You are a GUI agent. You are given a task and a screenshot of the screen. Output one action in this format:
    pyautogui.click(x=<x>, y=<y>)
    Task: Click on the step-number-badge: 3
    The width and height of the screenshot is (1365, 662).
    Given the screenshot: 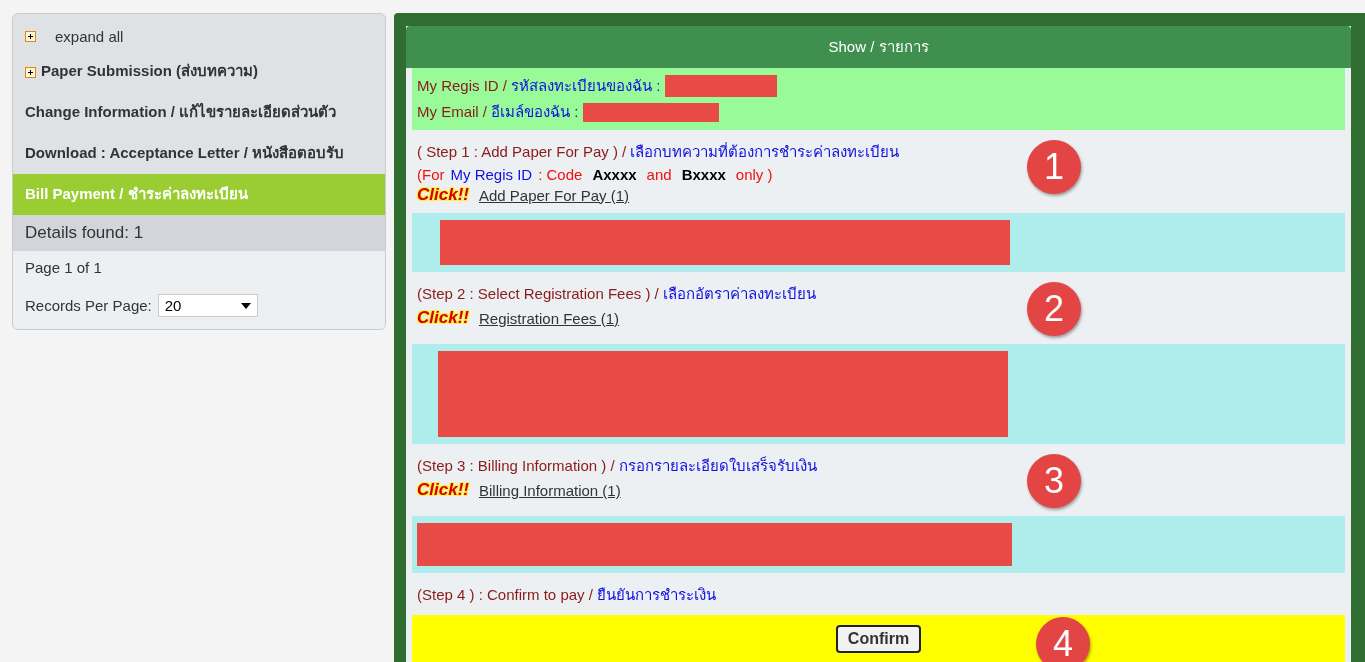 What is the action you would take?
    pyautogui.click(x=1054, y=481)
    